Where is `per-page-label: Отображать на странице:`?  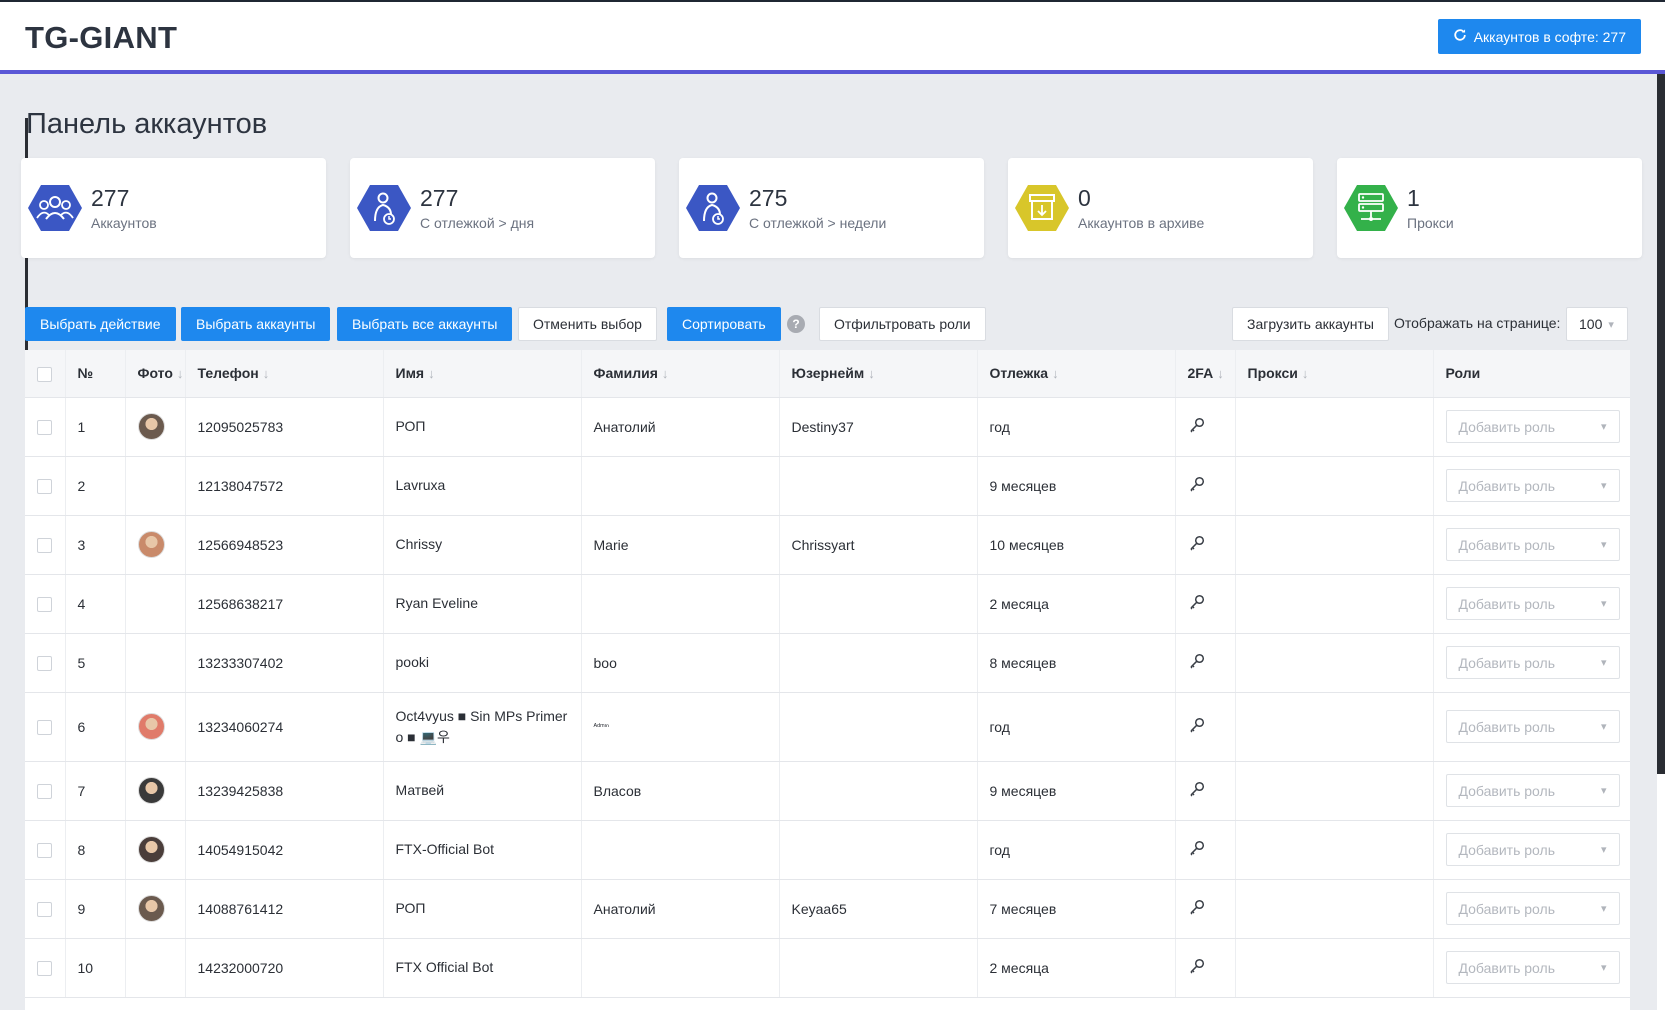 per-page-label: Отображать на странице: is located at coordinates (1477, 323).